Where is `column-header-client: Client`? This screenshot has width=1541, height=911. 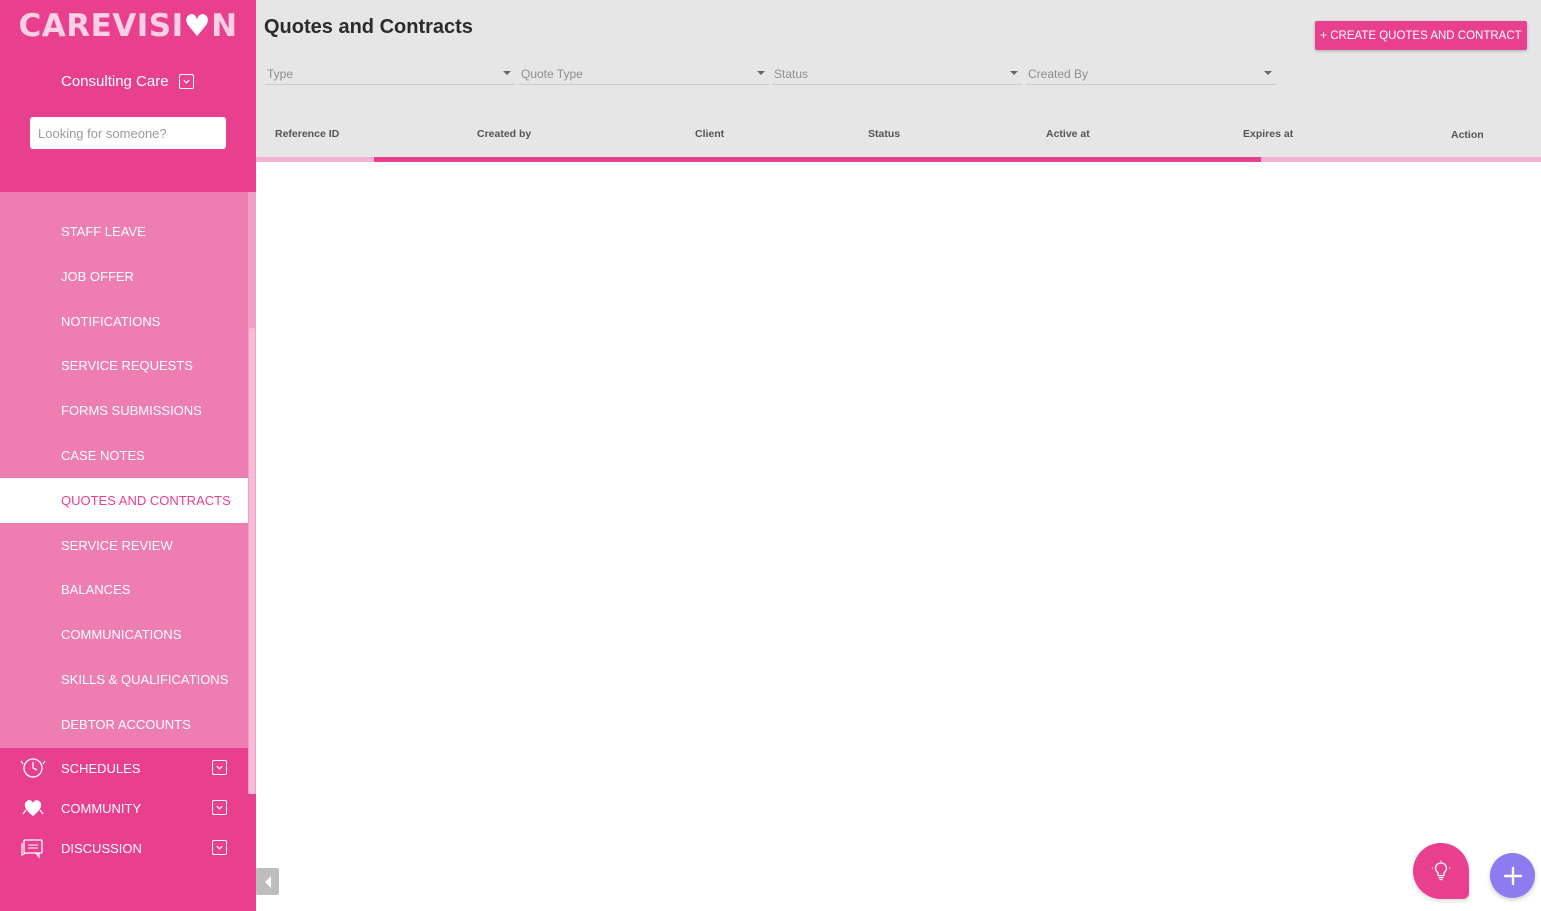
column-header-client: Client is located at coordinates (709, 134).